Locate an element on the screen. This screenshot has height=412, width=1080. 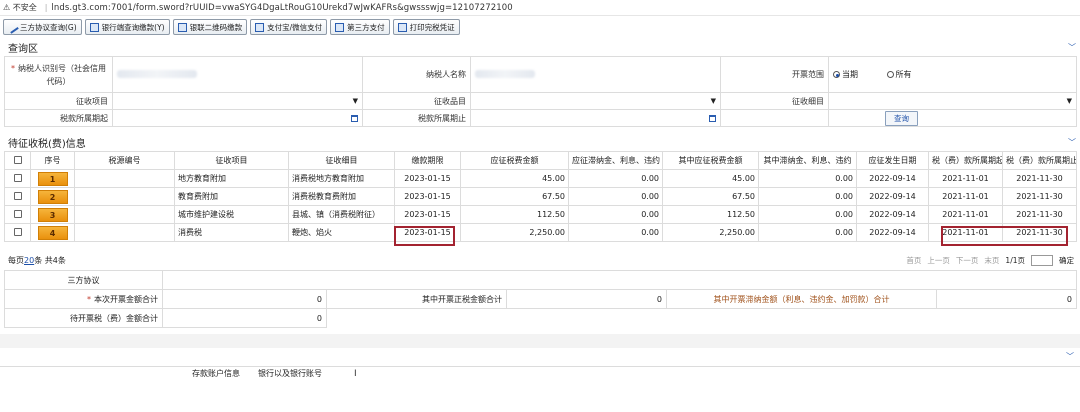
bank-account-label: 银行以及银行账号 is located at coordinates (290, 373).